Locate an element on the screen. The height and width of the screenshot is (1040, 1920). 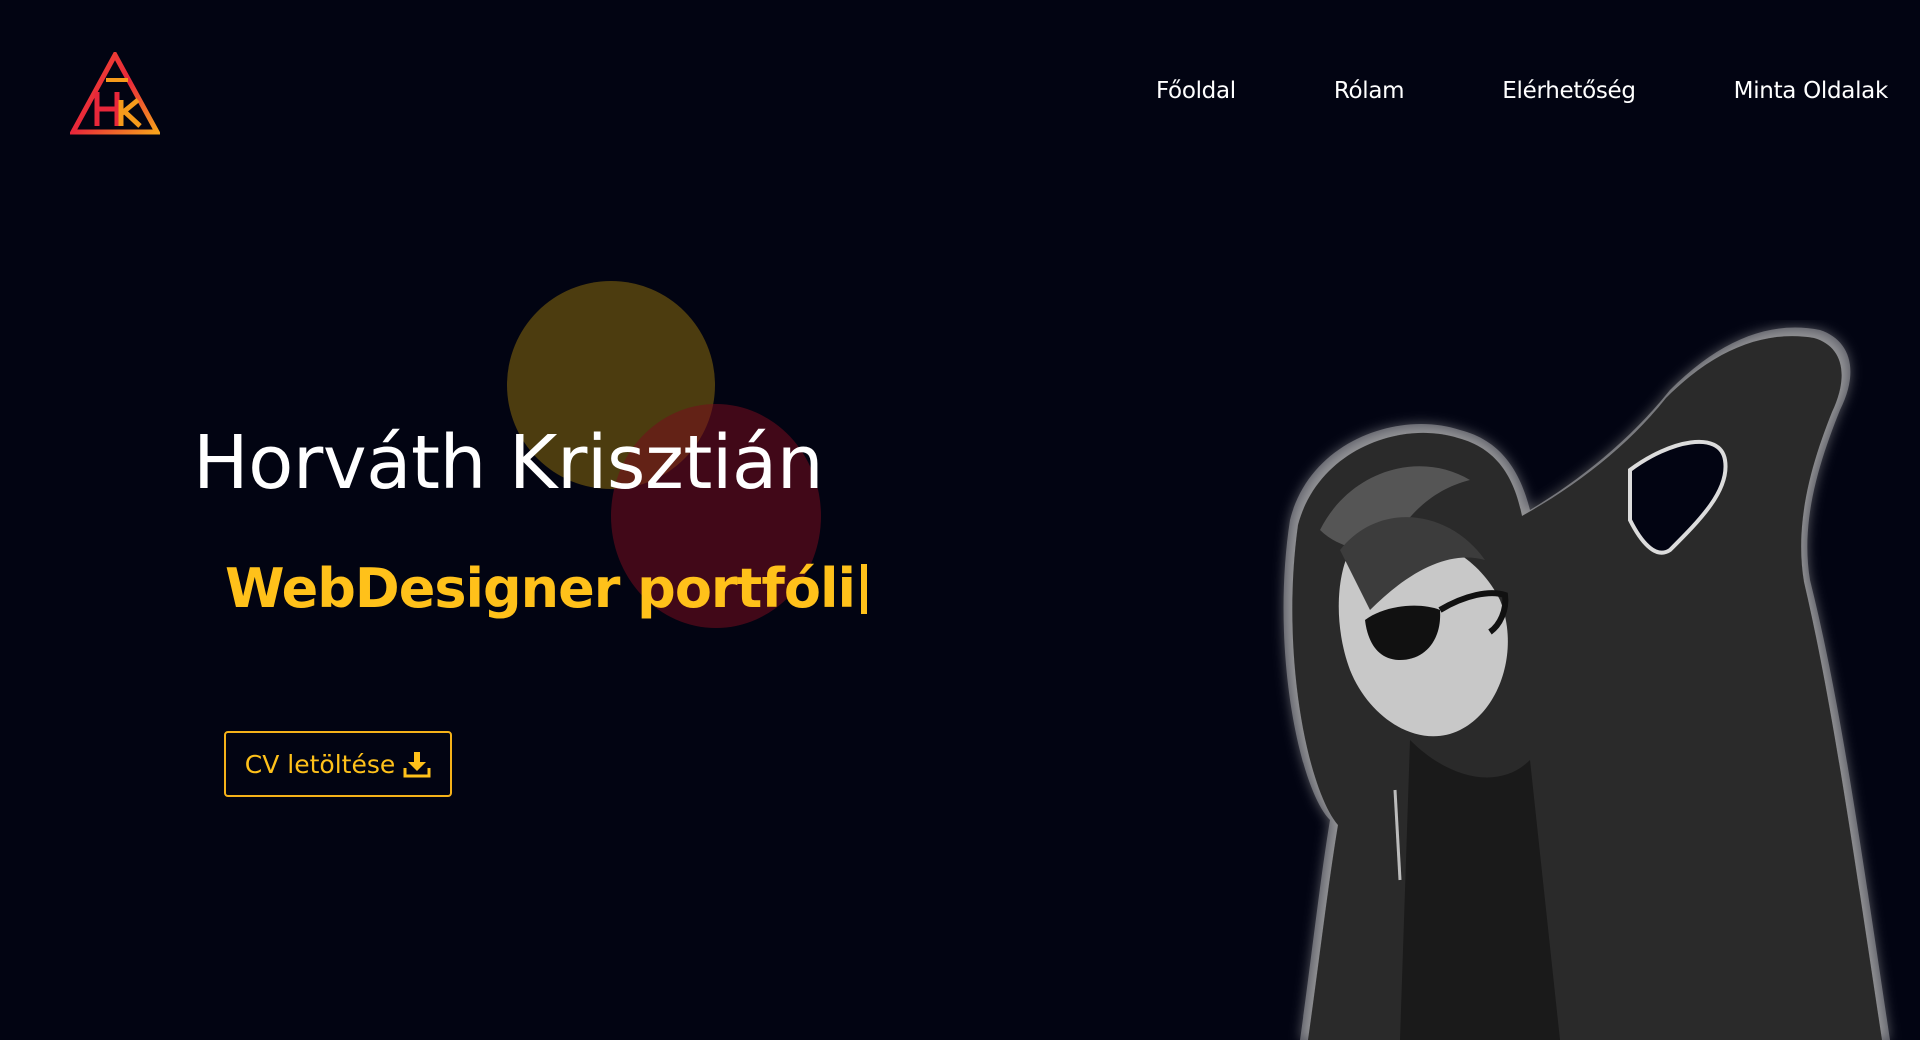
nav-item-minta-oldalak: Minta Oldalak is located at coordinates (1811, 91).